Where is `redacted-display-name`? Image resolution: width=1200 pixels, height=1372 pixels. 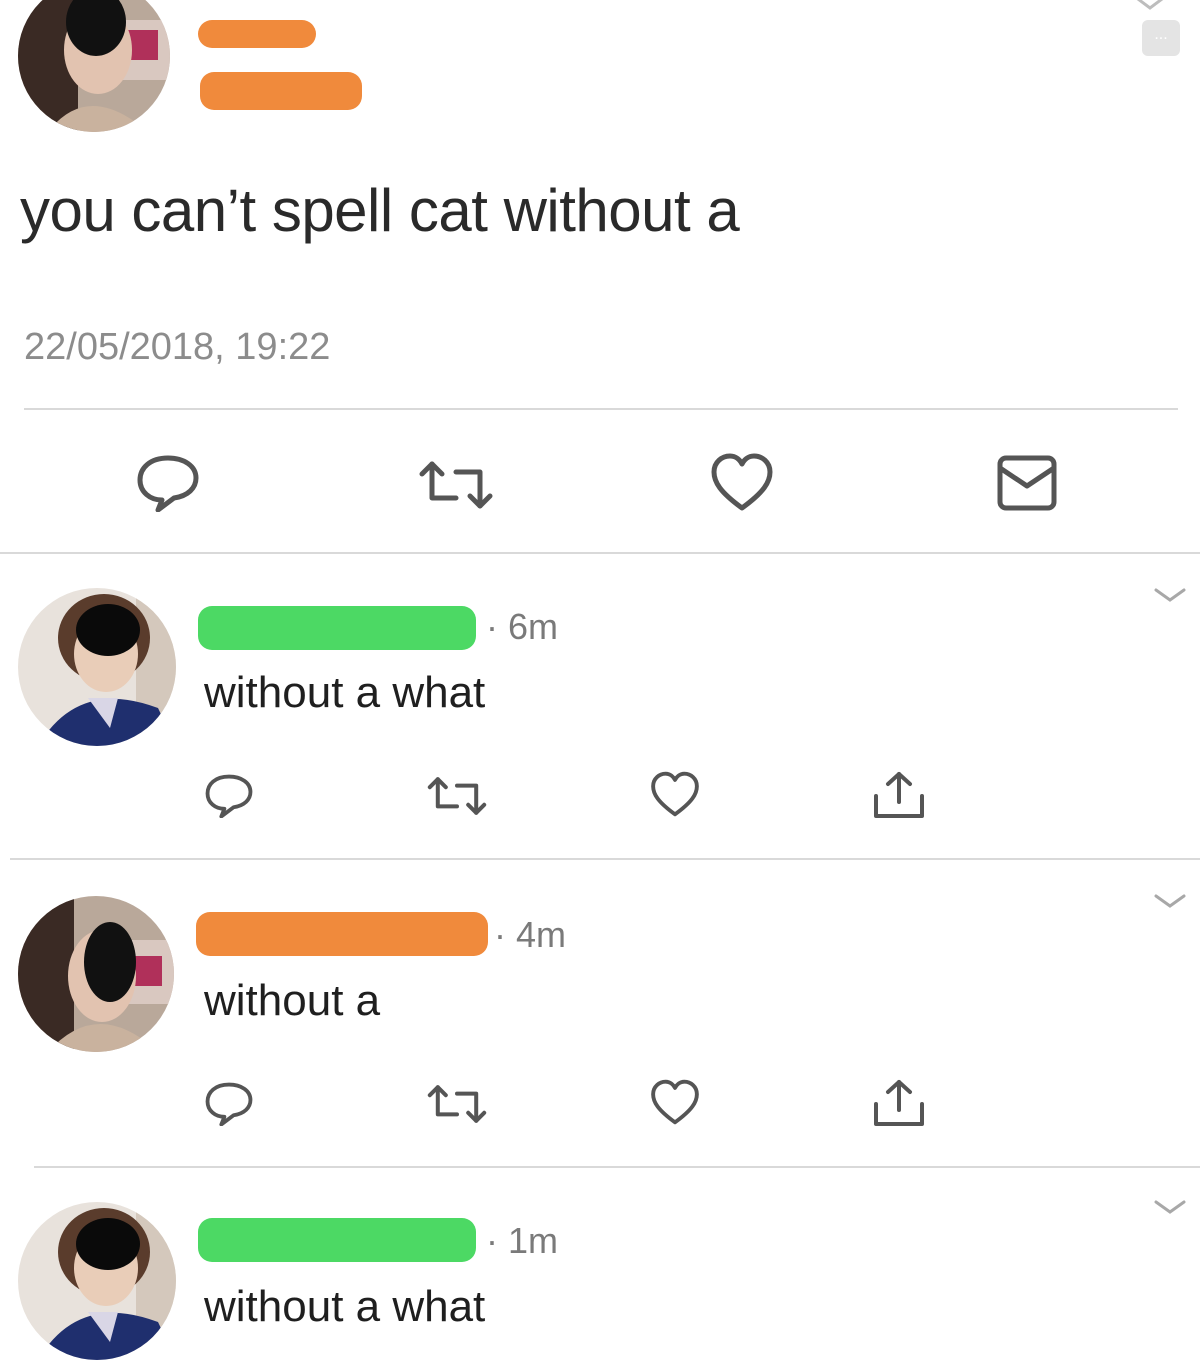
redacted-display-name is located at coordinates (257, 34).